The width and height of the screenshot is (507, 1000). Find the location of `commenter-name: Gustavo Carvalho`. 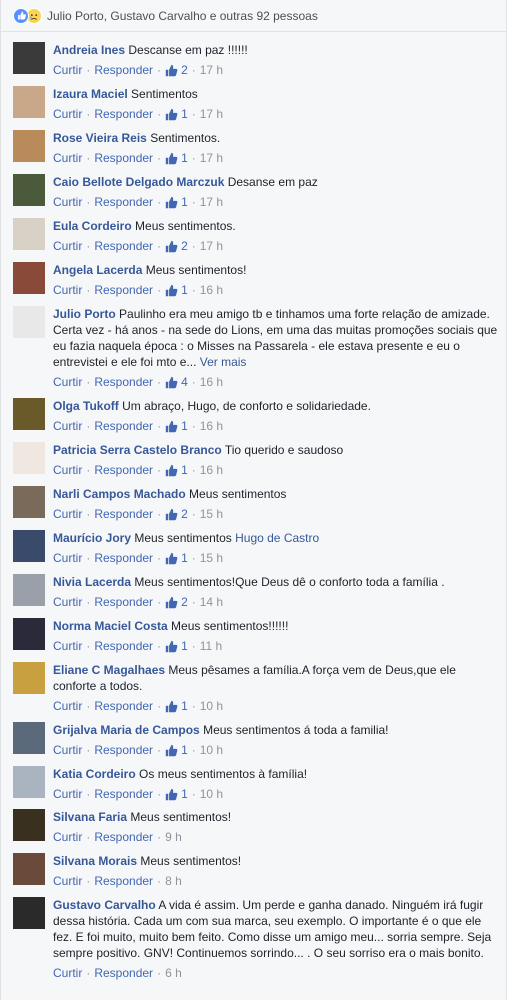

commenter-name: Gustavo Carvalho is located at coordinates (104, 905).